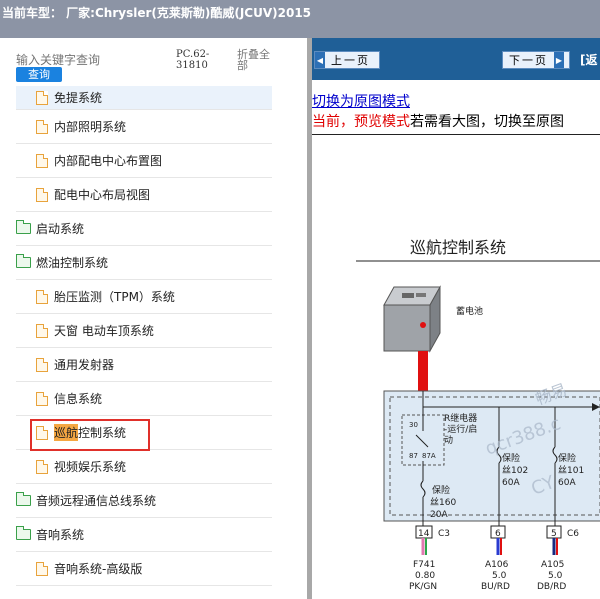 The width and height of the screenshot is (600, 599). Describe the element at coordinates (144, 98) in the screenshot. I see `tree-item-handsfree: 免提系统` at that location.